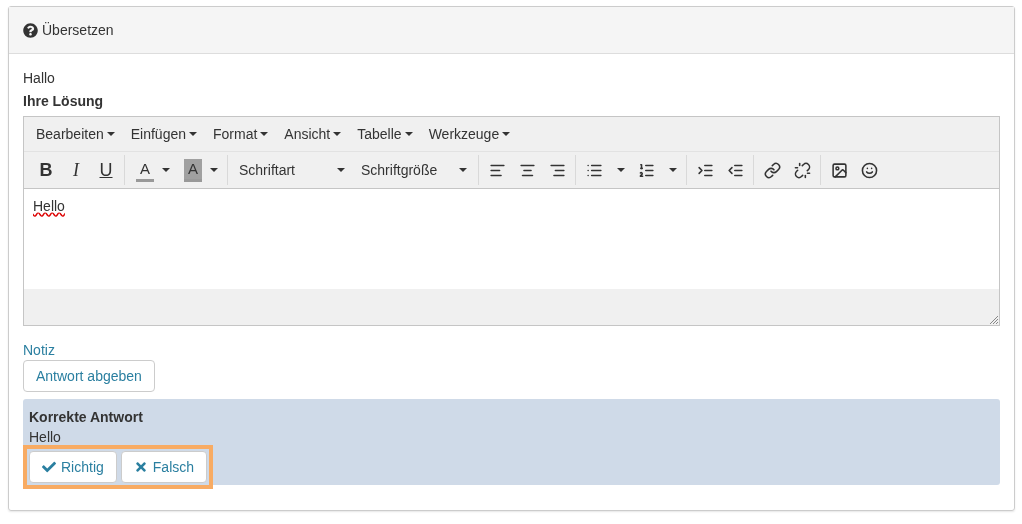 The height and width of the screenshot is (524, 1022). I want to click on font-size-select: Schriftgröße, so click(414, 170).